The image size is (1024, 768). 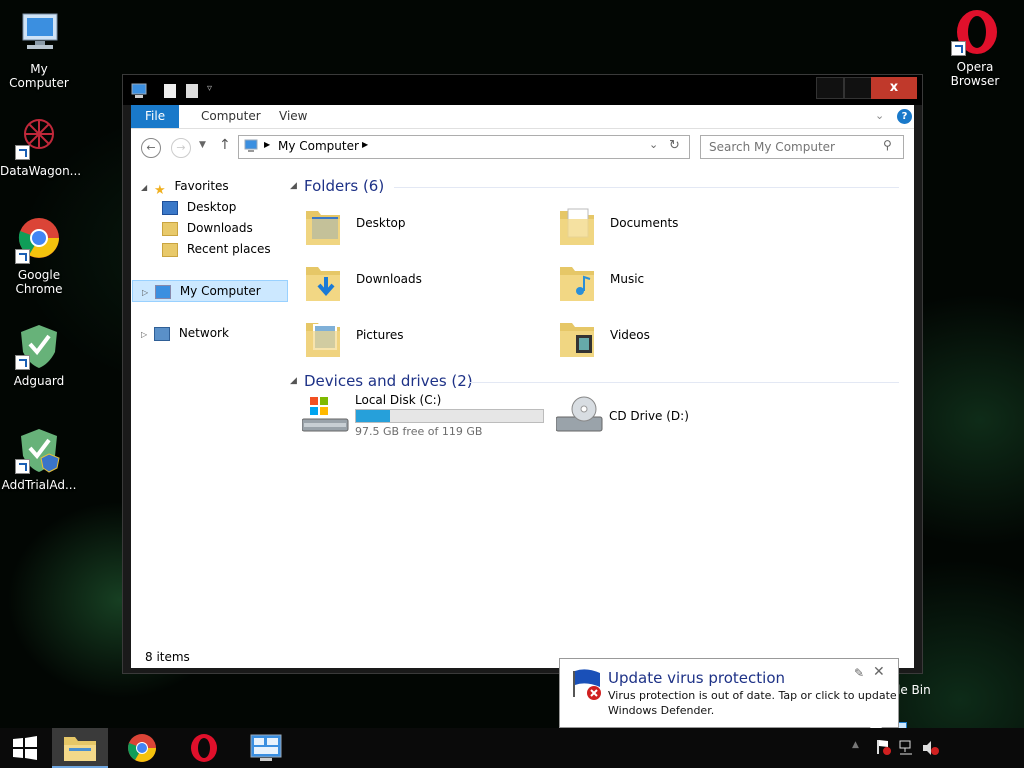 What do you see at coordinates (674, 145) in the screenshot?
I see `refresh-icon: ↻` at bounding box center [674, 145].